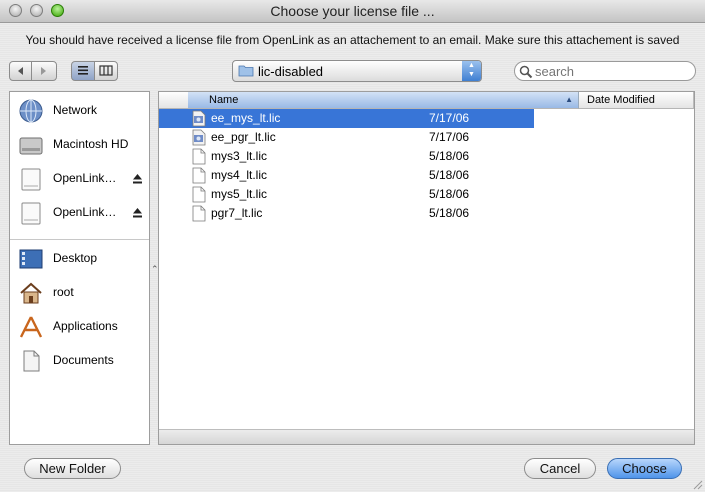  I want to click on forward-button, so click(44, 71).